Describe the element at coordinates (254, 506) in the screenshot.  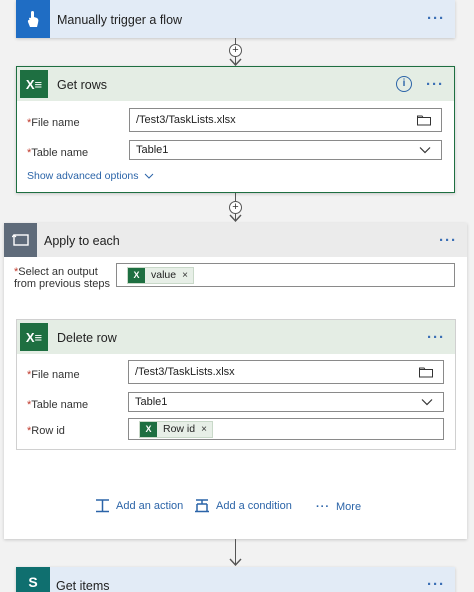
I see `add-condition-label: Add a condition` at that location.